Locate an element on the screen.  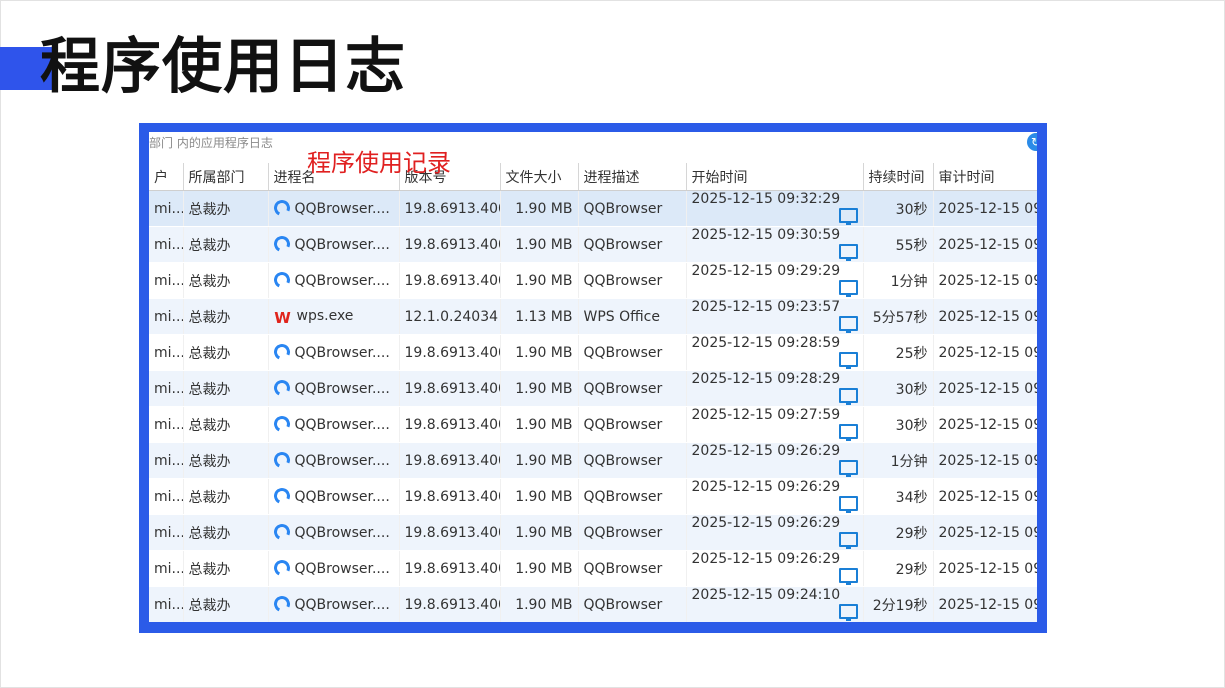
duration-text: 2分19秒 is located at coordinates (900, 605).